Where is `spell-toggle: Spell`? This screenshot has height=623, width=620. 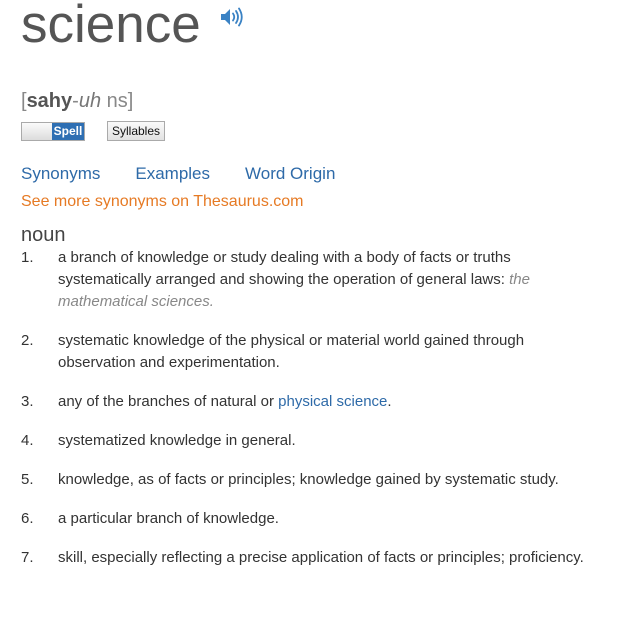 spell-toggle: Spell is located at coordinates (53, 131).